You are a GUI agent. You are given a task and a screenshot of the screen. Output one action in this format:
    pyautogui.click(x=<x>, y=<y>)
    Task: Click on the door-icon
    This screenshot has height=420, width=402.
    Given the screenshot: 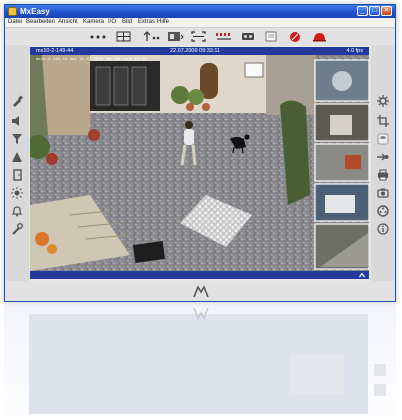 What is the action you would take?
    pyautogui.click(x=17, y=175)
    